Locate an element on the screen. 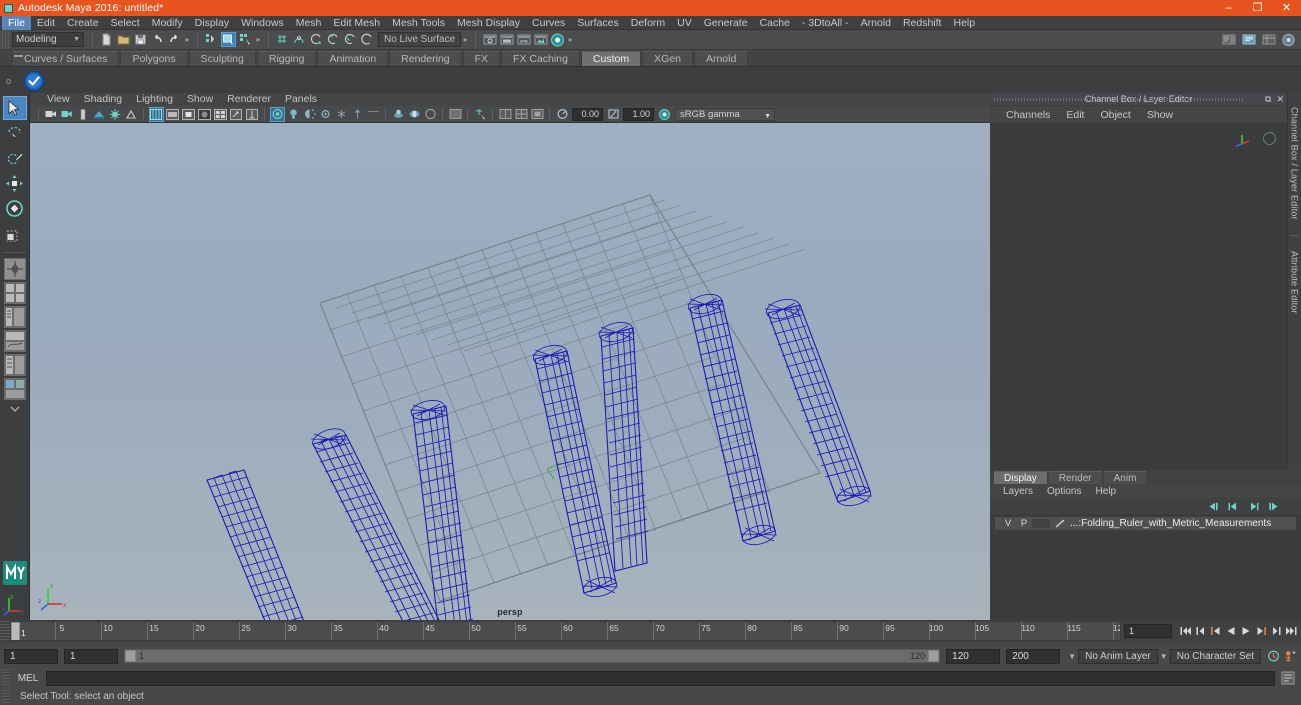  save-scene-icon is located at coordinates (140, 39).